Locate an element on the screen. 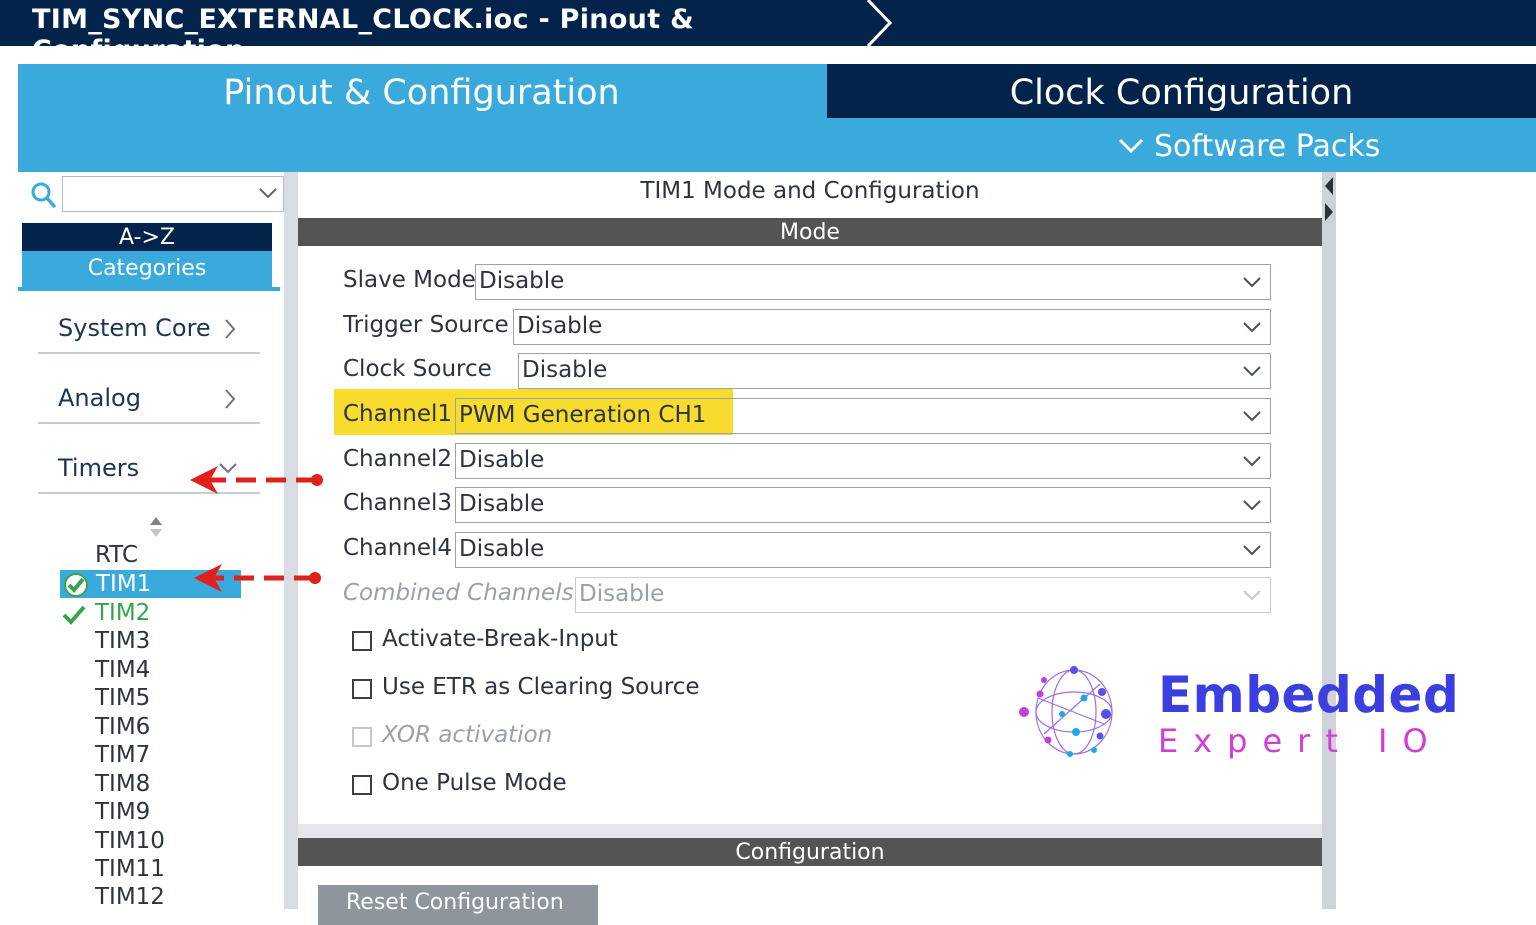  timer-item-tim11: TIM11 is located at coordinates (130, 869).